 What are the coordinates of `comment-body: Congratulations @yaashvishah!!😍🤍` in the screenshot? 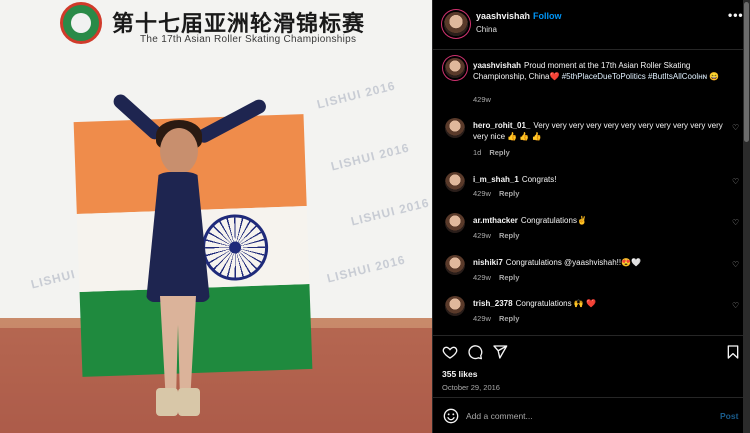 It's located at (573, 262).